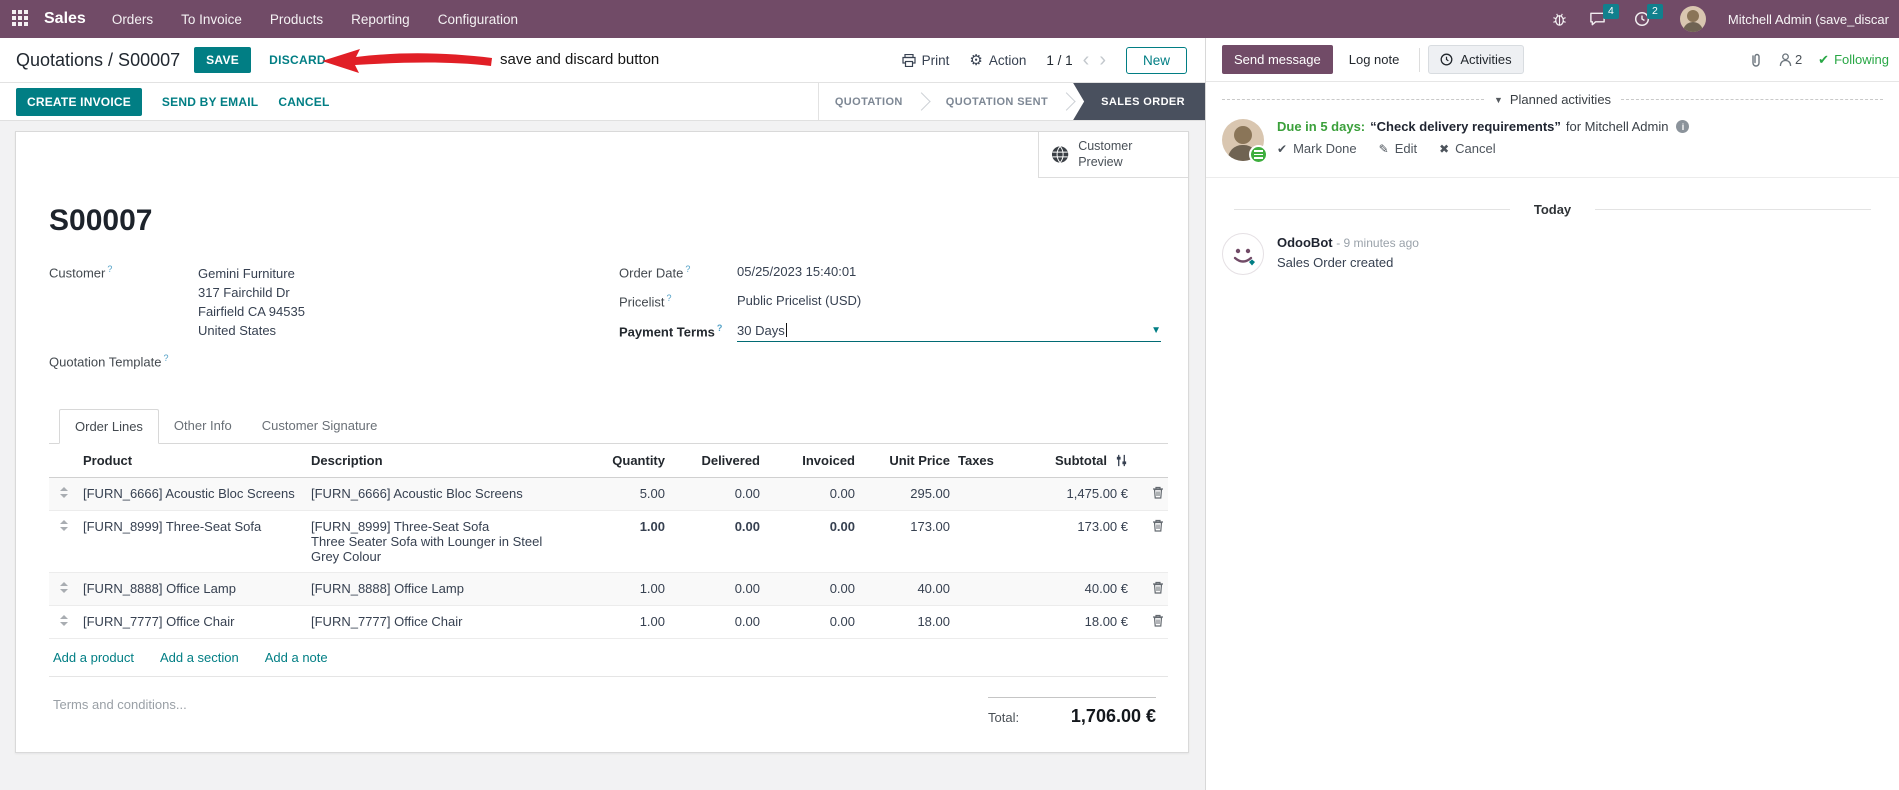 This screenshot has height=790, width=1899. What do you see at coordinates (997, 60) in the screenshot?
I see `action-menu-button: ⚙ Action` at bounding box center [997, 60].